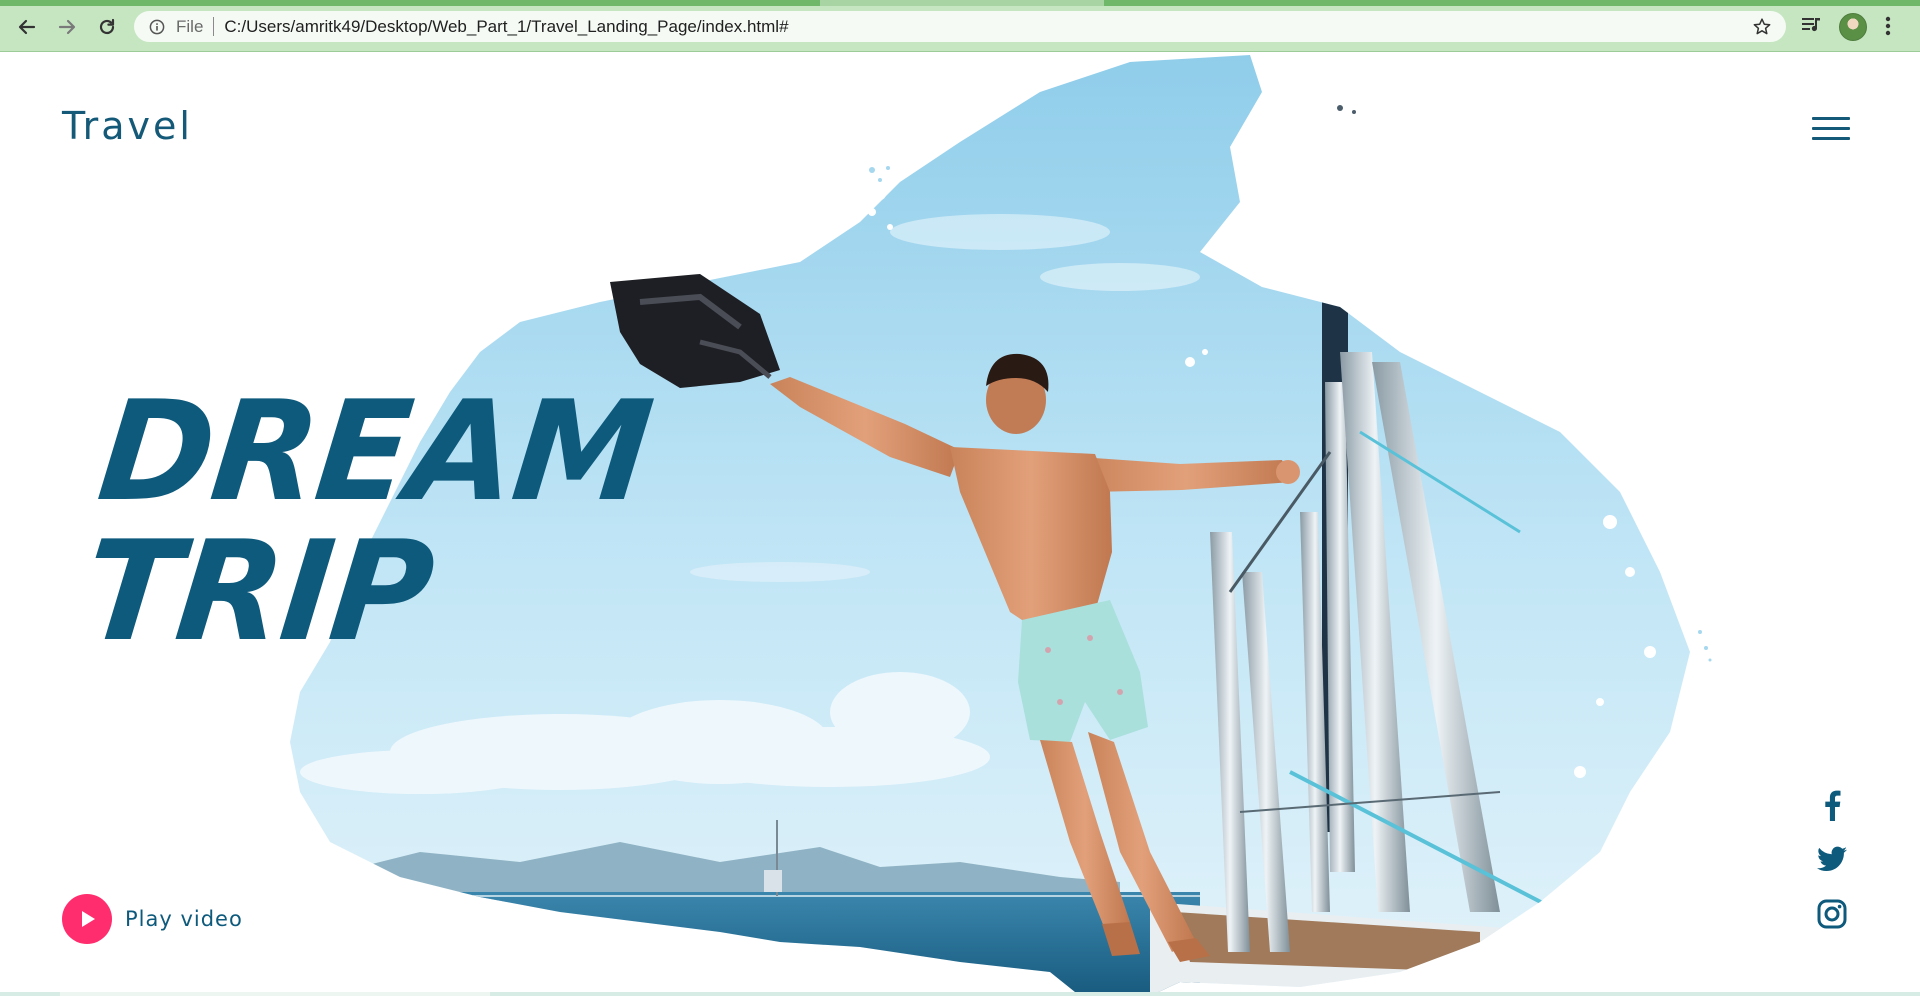  What do you see at coordinates (1762, 29) in the screenshot?
I see `bookmark-star-icon` at bounding box center [1762, 29].